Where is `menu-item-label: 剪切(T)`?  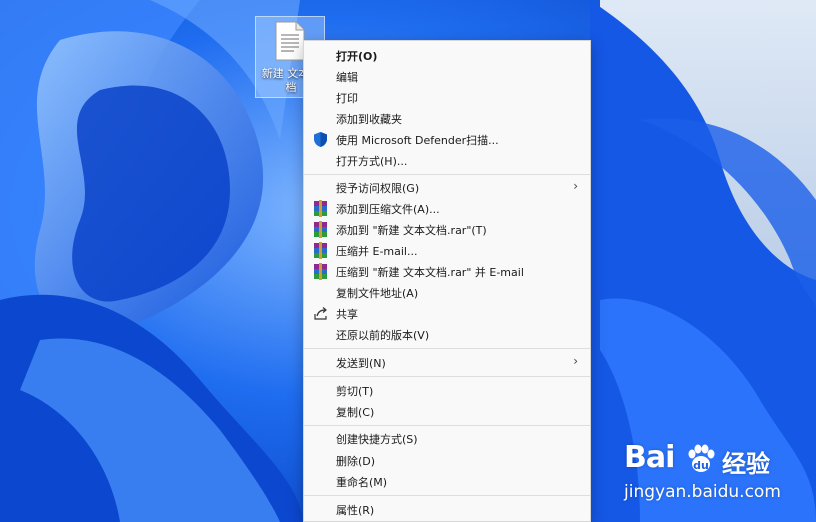
menu-item-label: 剪切(T) is located at coordinates (355, 391).